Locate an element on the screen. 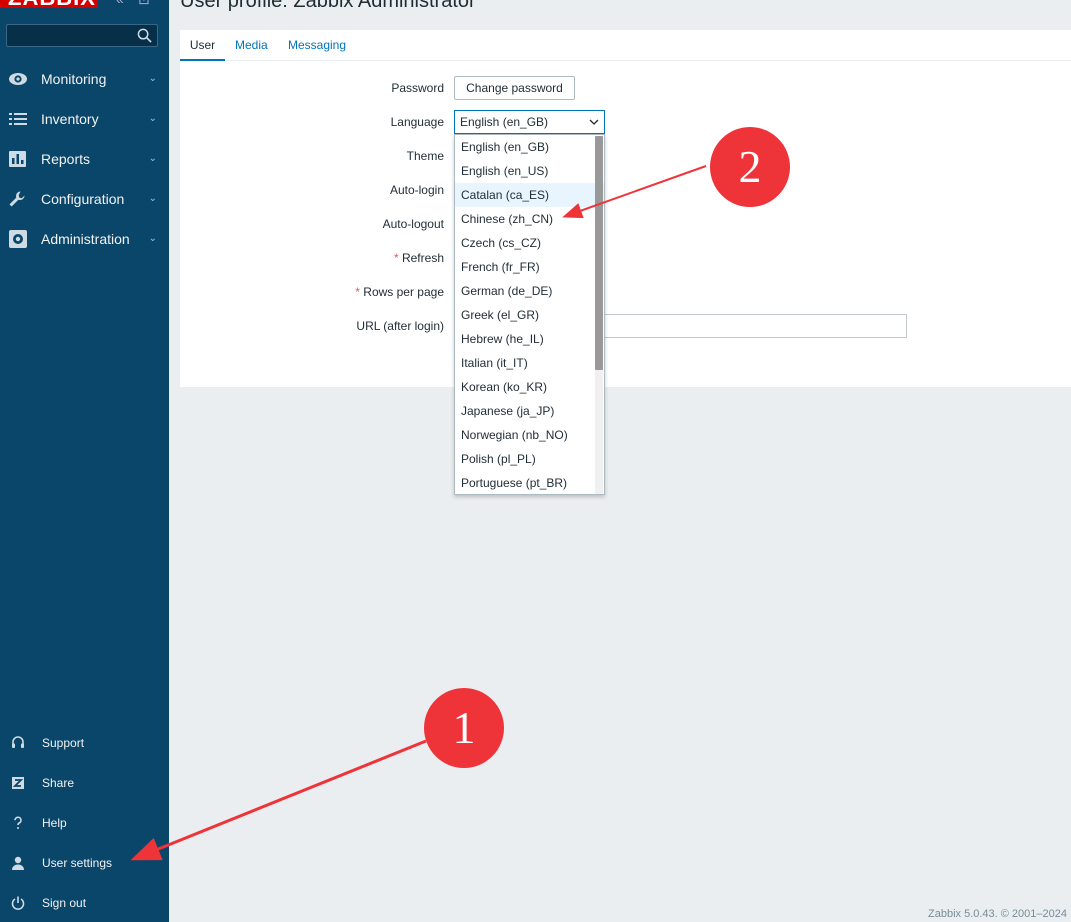 The width and height of the screenshot is (1071, 922). rows-per-page-label: * Rows per page is located at coordinates (399, 292).